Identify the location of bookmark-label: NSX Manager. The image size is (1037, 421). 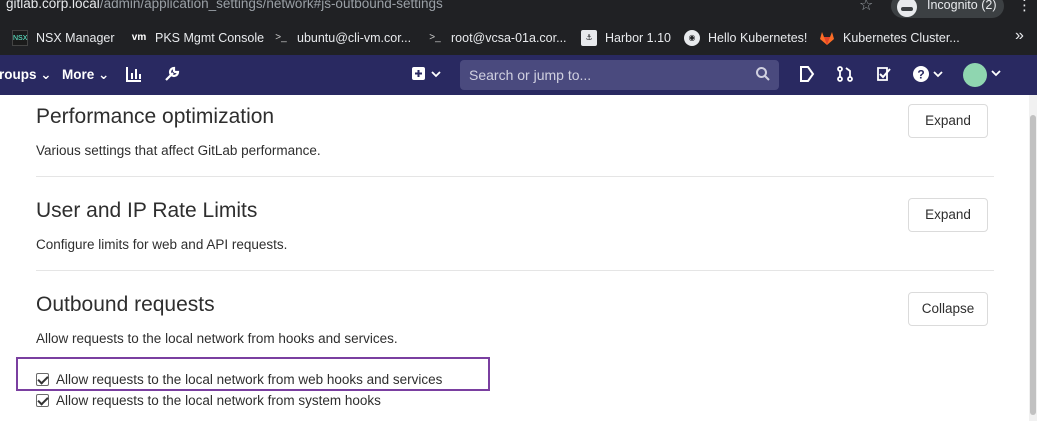
(75, 38).